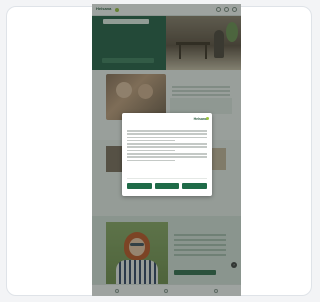  I want to click on logo-mark-icon, so click(207, 118).